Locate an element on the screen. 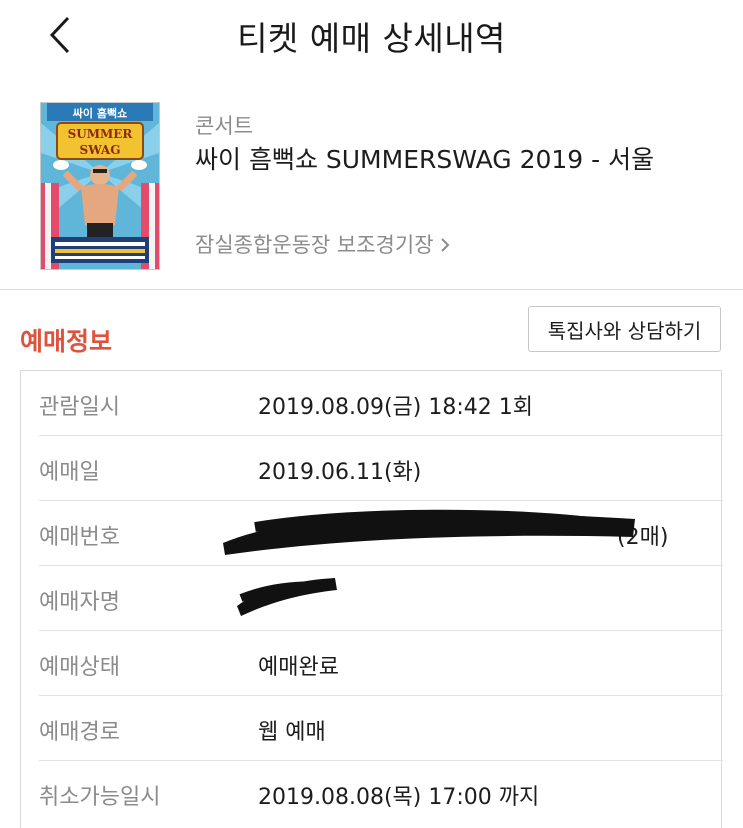 Image resolution: width=743 pixels, height=828 pixels. info-label: 예매경로 is located at coordinates (79, 732).